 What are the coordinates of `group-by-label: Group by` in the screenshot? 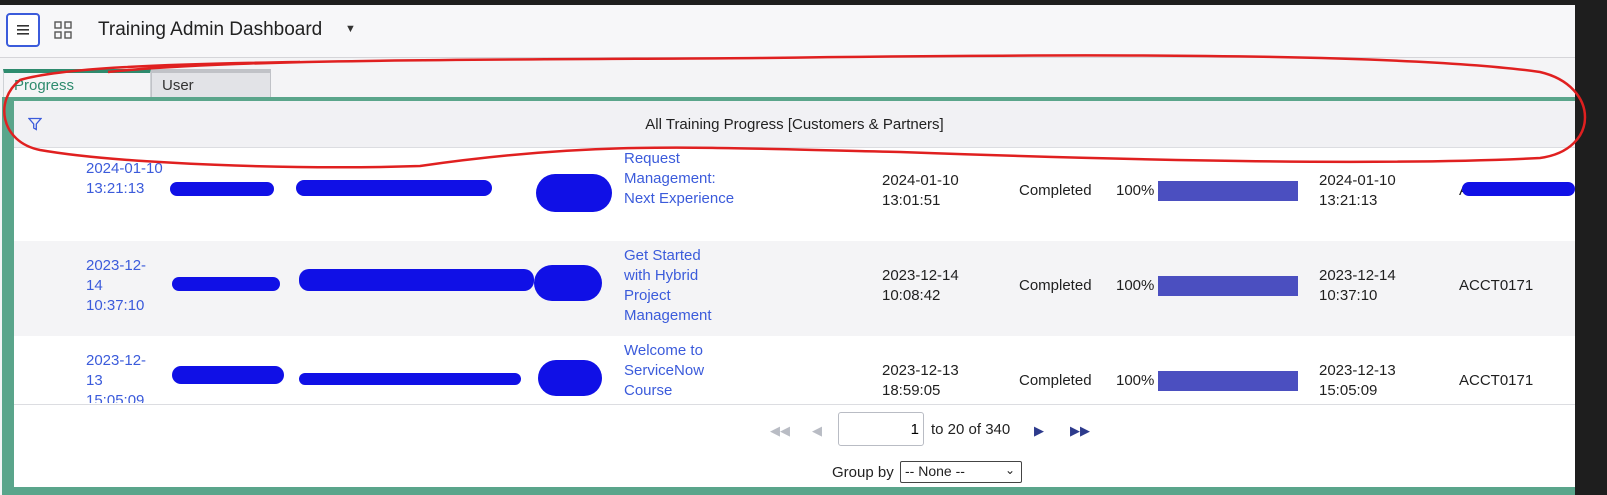 It's located at (863, 472).